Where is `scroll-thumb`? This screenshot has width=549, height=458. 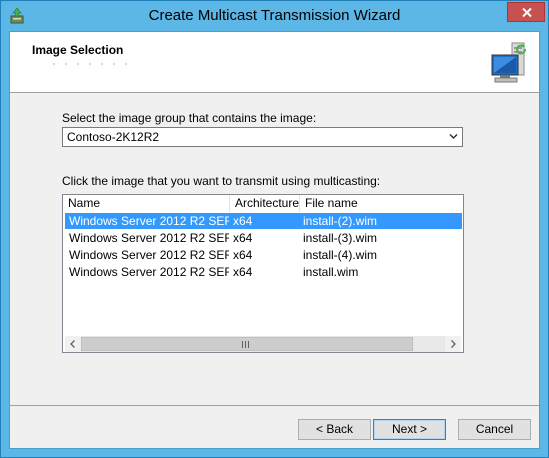 scroll-thumb is located at coordinates (247, 344).